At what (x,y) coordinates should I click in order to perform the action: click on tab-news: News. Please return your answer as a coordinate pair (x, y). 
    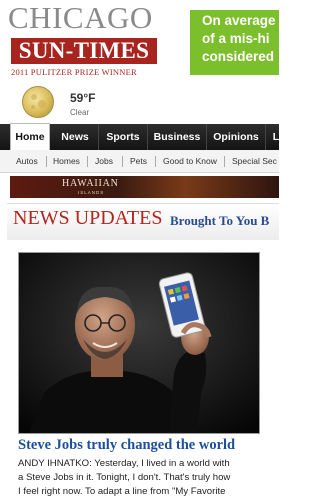
    Looking at the image, I should click on (75, 137).